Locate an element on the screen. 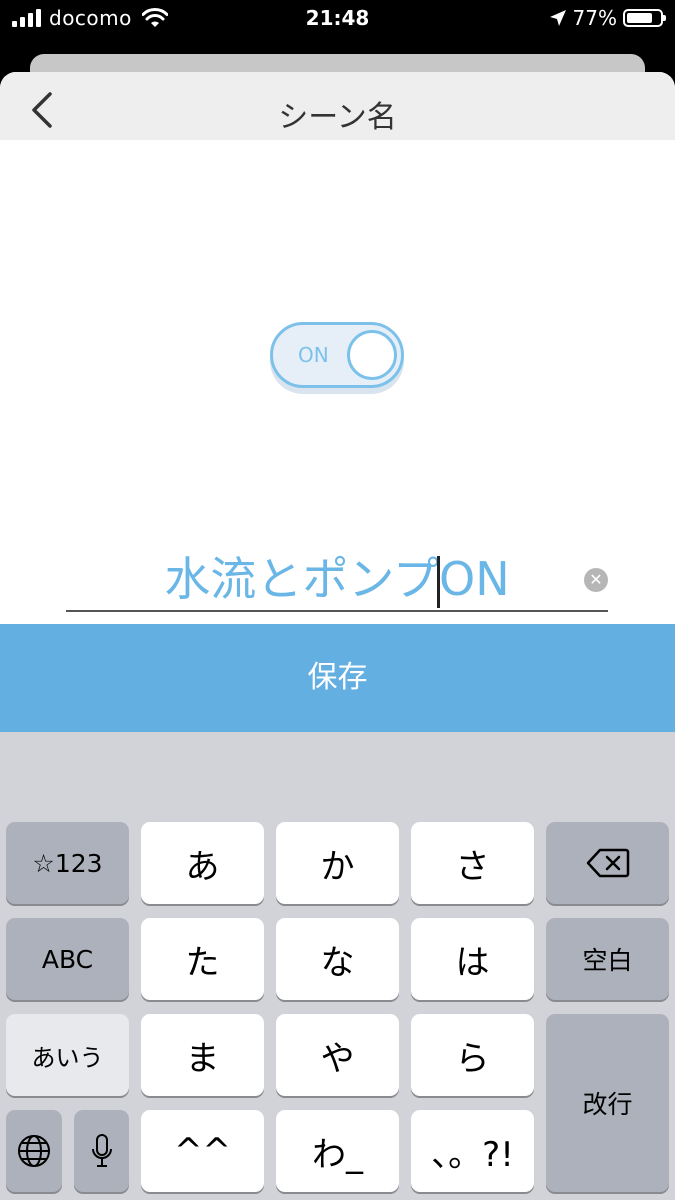  key-ra: ら is located at coordinates (472, 1055).